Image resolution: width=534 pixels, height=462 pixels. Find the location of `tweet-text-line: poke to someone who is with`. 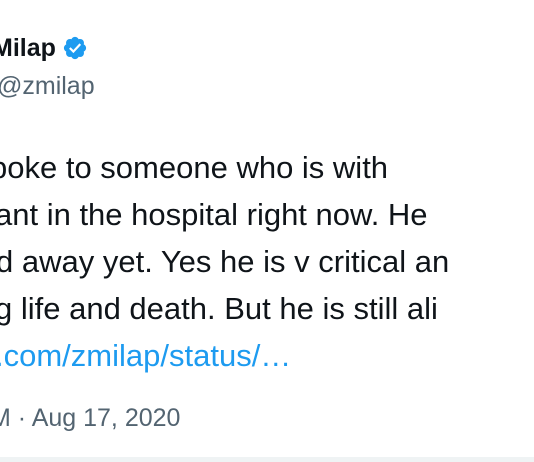

tweet-text-line: poke to someone who is with is located at coordinates (194, 167).